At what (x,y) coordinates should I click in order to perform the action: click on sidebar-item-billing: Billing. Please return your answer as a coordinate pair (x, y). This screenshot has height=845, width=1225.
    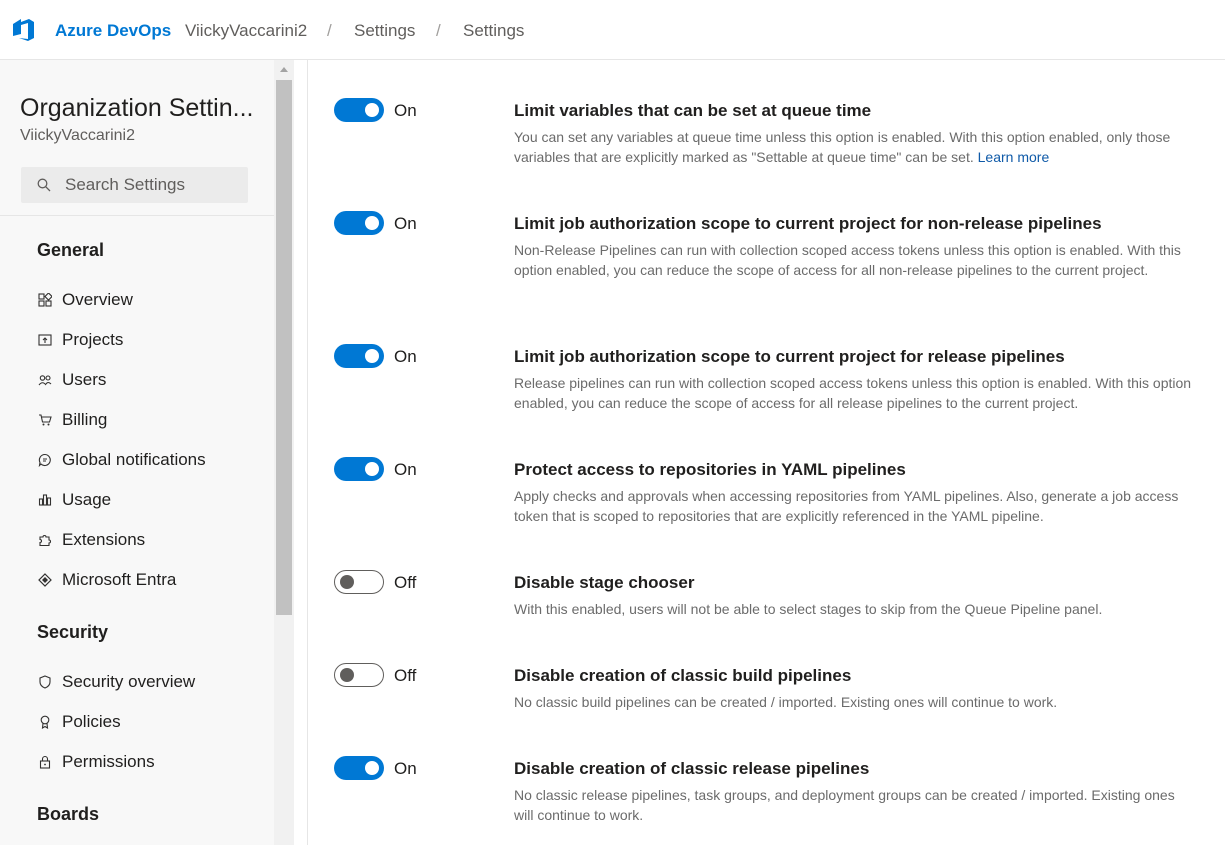
    Looking at the image, I should click on (72, 420).